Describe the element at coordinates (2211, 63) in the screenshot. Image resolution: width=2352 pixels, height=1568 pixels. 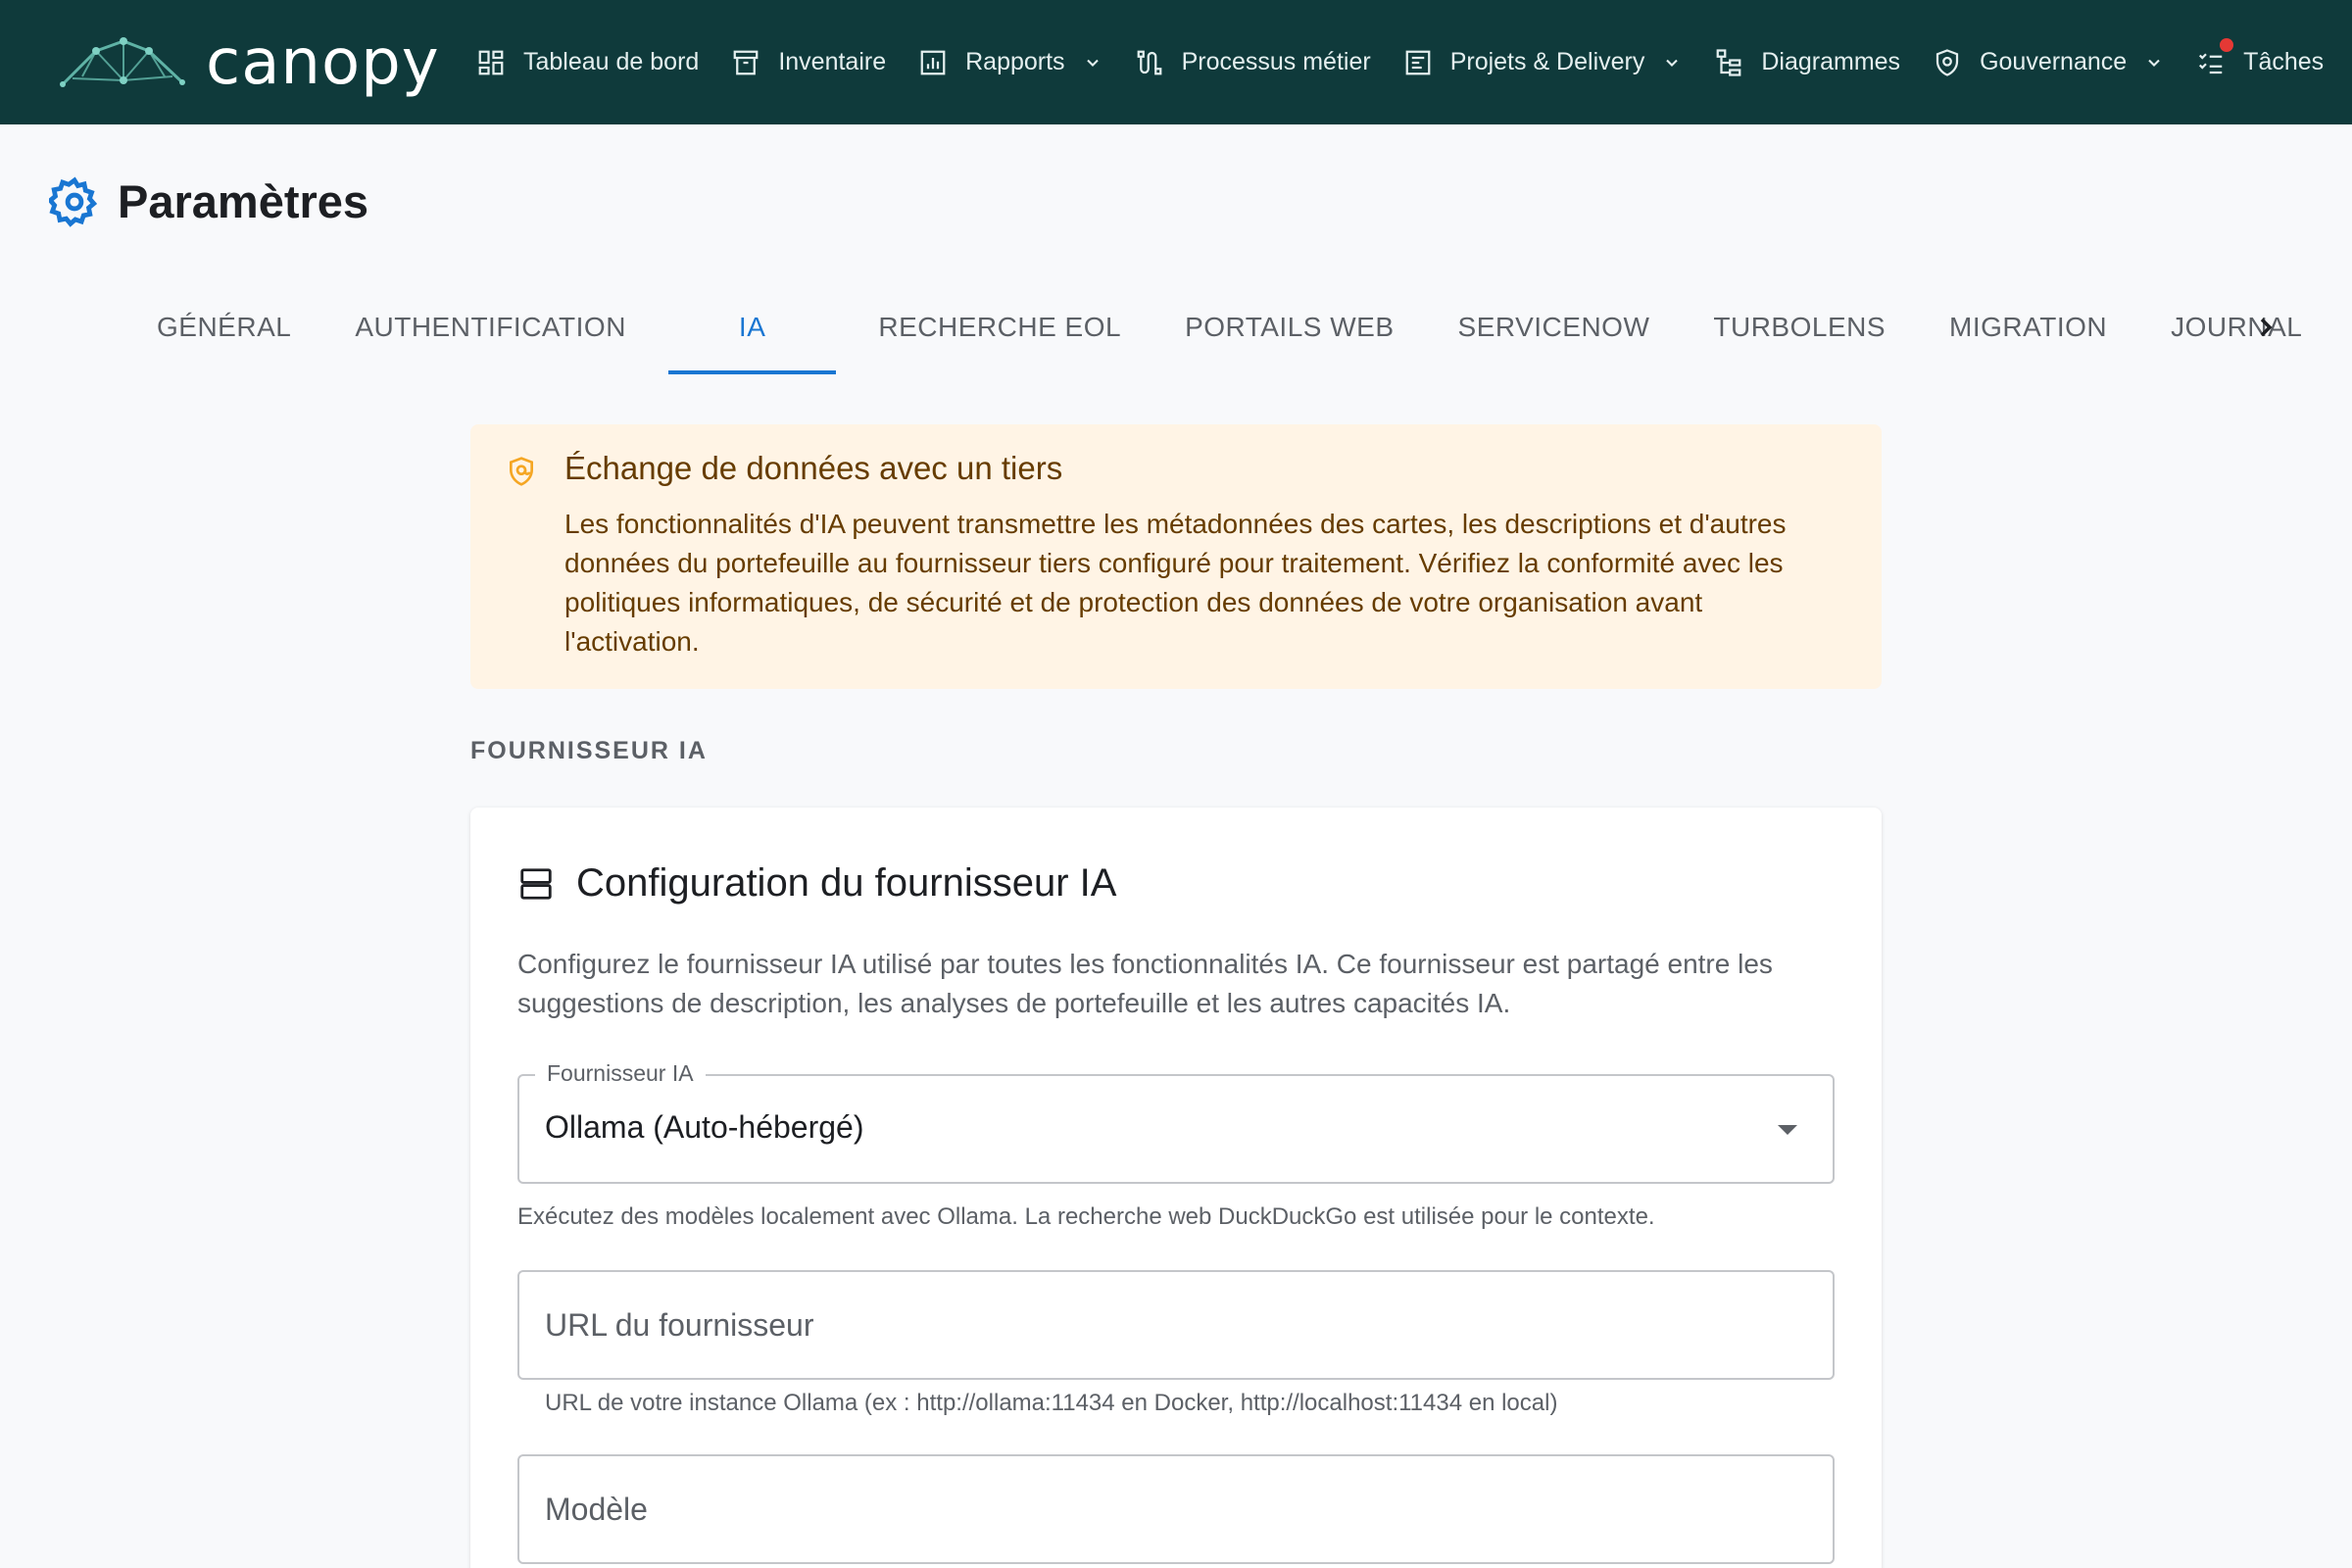
I see `tasks-icon` at that location.